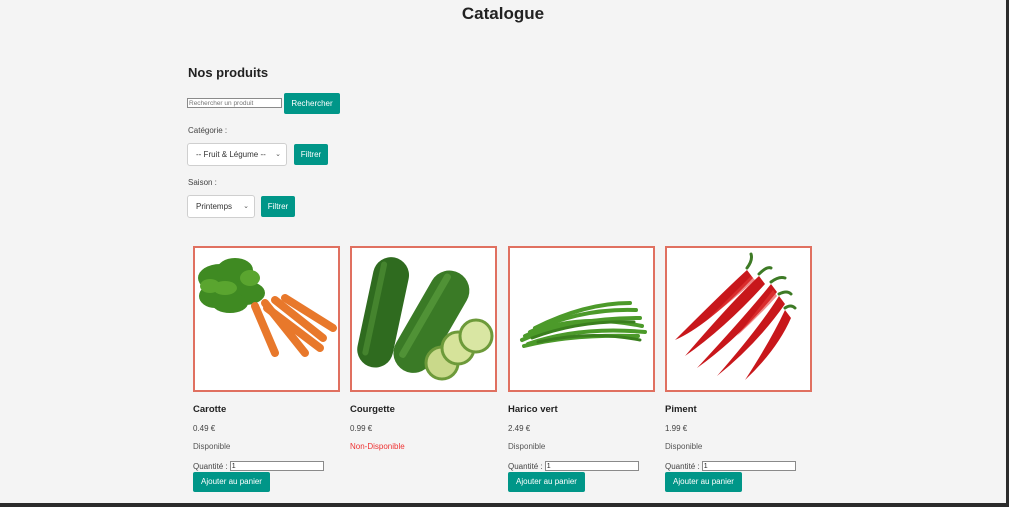 The image size is (1009, 507). What do you see at coordinates (681, 409) in the screenshot?
I see `product-name: Piment` at bounding box center [681, 409].